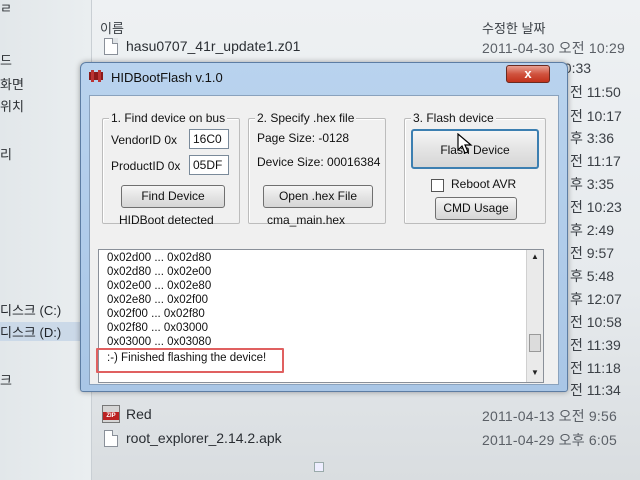 The width and height of the screenshot is (640, 480). I want to click on file-name: root_explorer_2.14.2.apk, so click(204, 438).